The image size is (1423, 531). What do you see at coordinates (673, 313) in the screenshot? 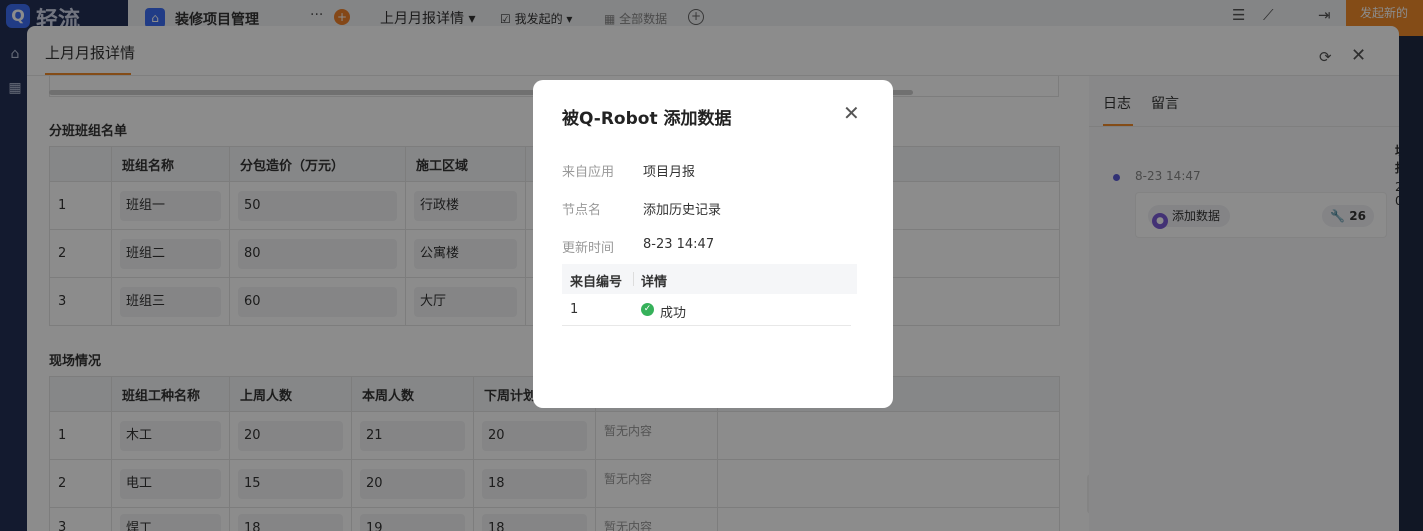
I see `status-cell: 成功` at bounding box center [673, 313].